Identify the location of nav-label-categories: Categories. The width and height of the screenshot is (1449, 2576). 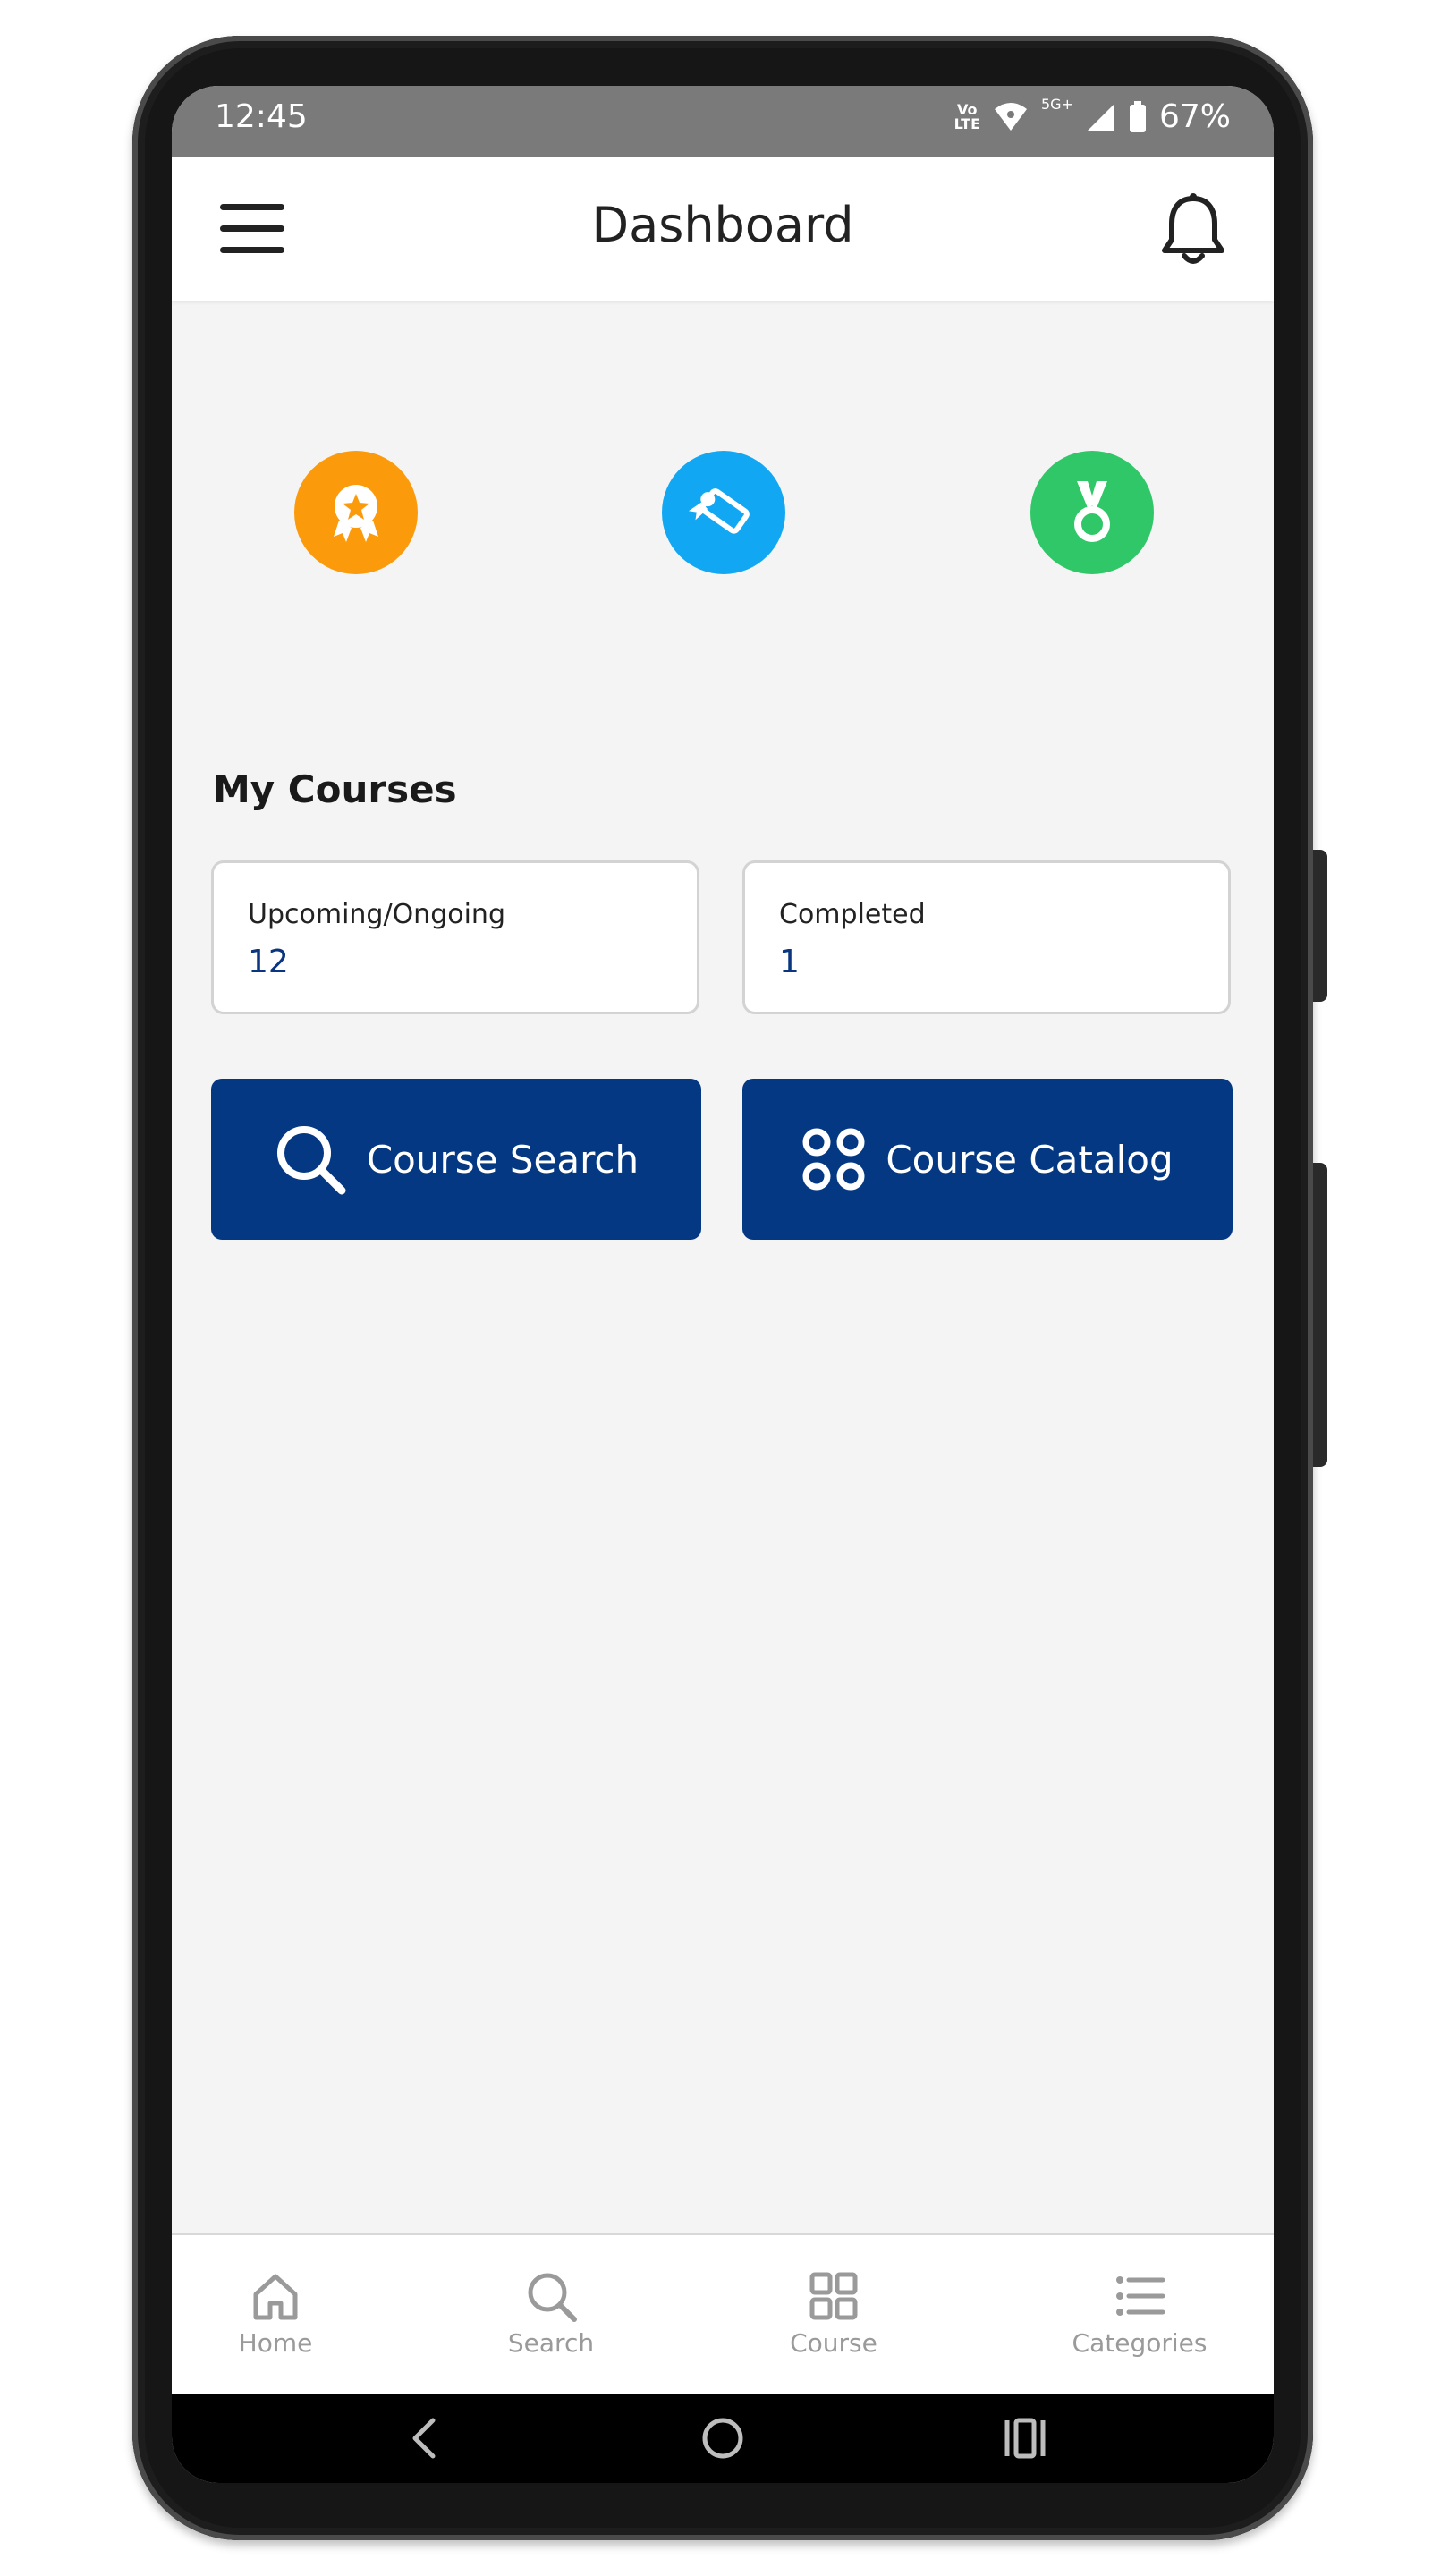
(1140, 2343).